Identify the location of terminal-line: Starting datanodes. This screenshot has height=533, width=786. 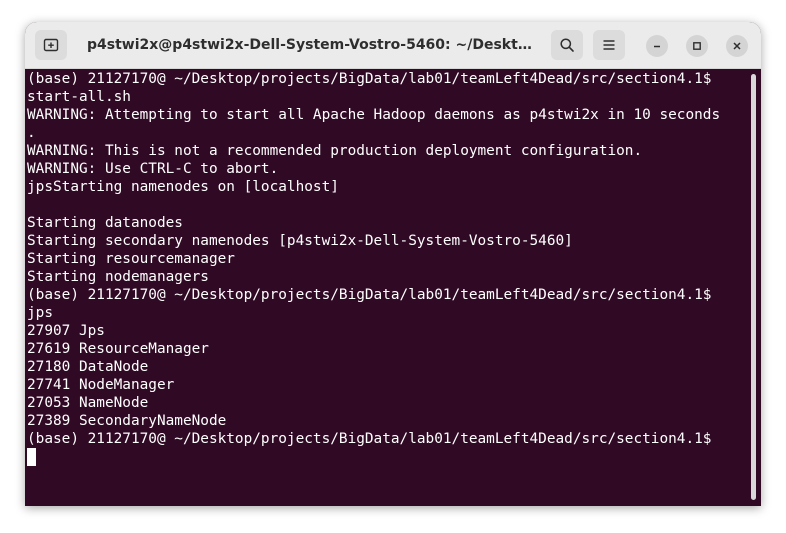
(105, 223).